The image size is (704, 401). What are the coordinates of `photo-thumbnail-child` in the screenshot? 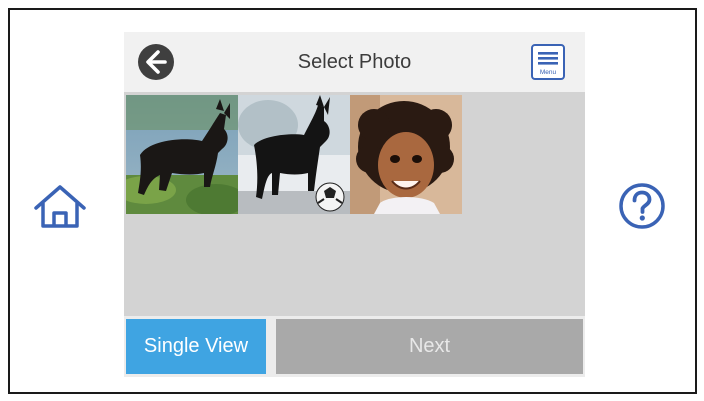 It's located at (406, 154).